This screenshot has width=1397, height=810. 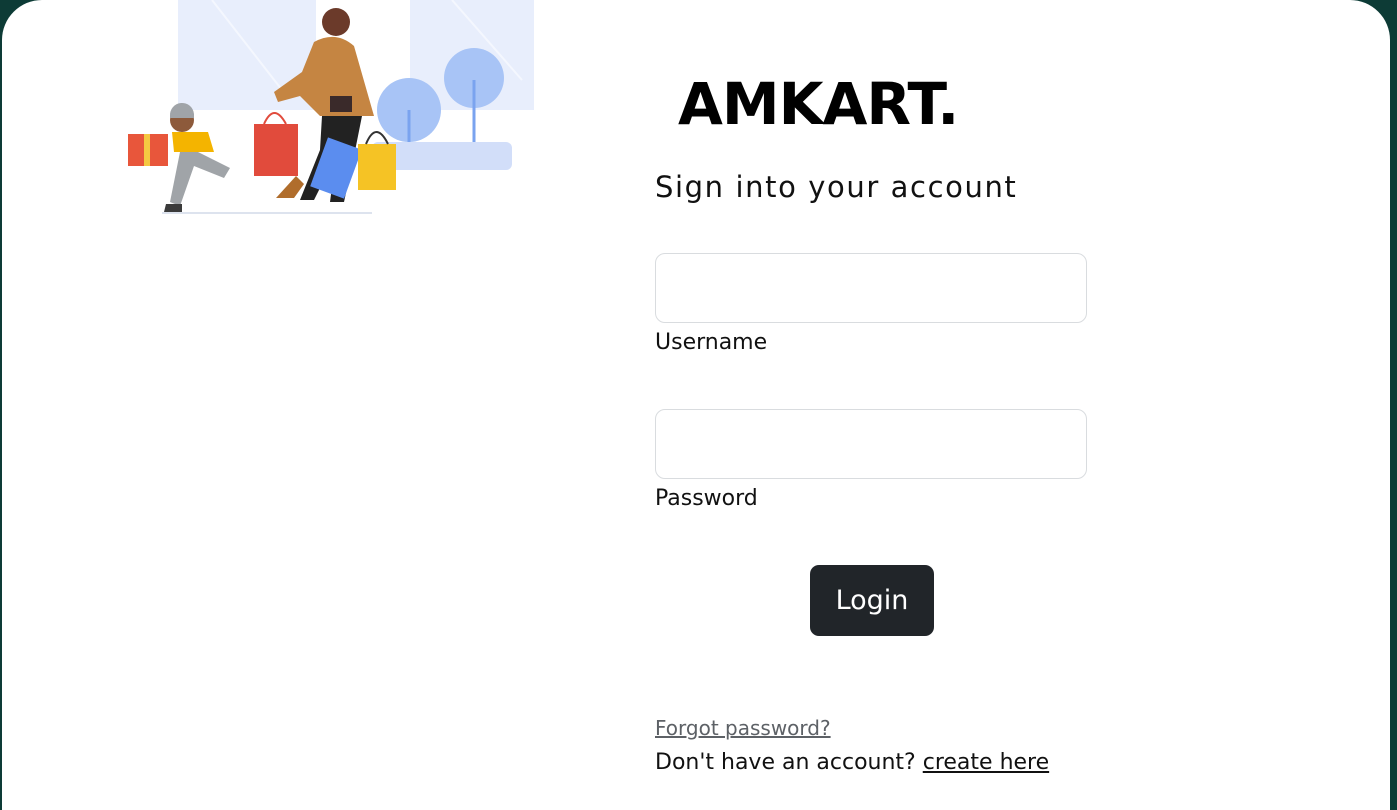 I want to click on forgot-password-link: Forgot password?, so click(x=743, y=728).